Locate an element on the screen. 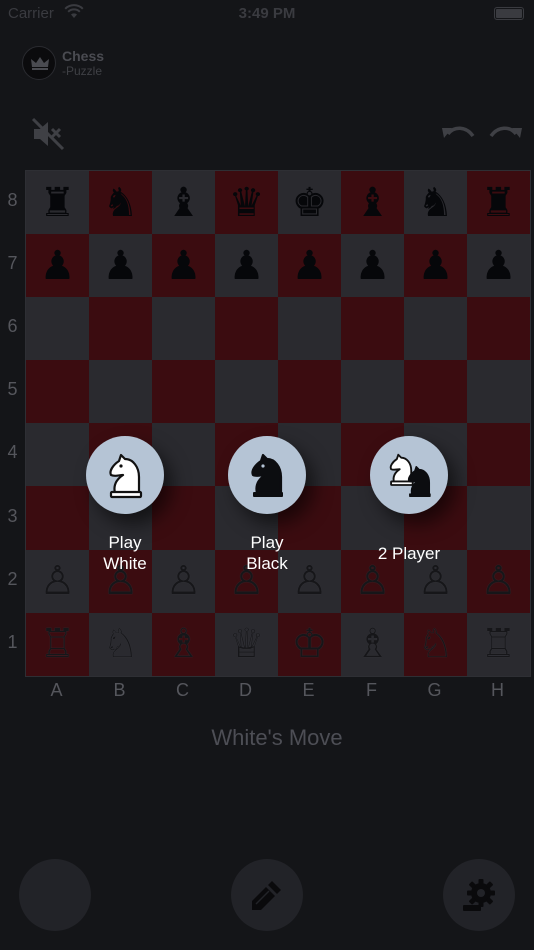 The height and width of the screenshot is (950, 534). speaker-muted-icon is located at coordinates (48, 134).